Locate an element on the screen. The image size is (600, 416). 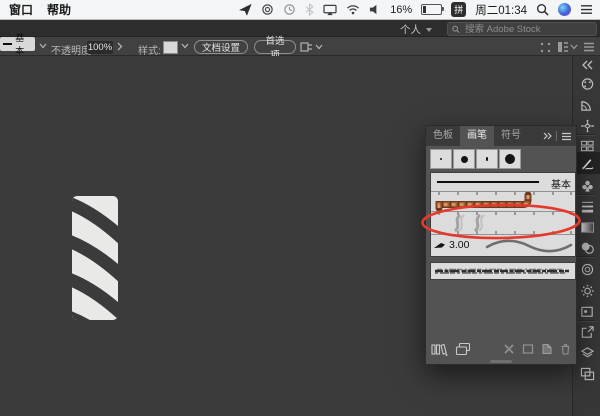
brush-list: 基本 3.00 is located at coordinates (501, 255).